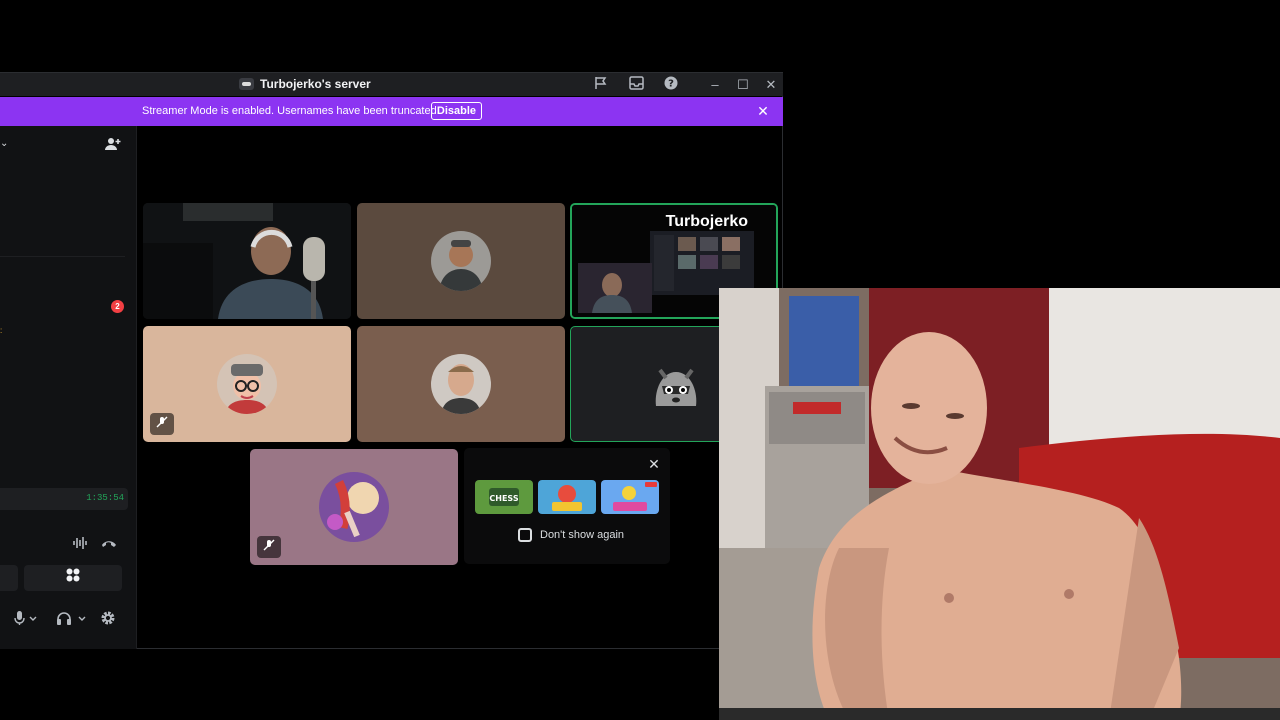 The width and height of the screenshot is (1280, 720). Describe the element at coordinates (567, 497) in the screenshot. I see `activity-game-jamspace` at that location.